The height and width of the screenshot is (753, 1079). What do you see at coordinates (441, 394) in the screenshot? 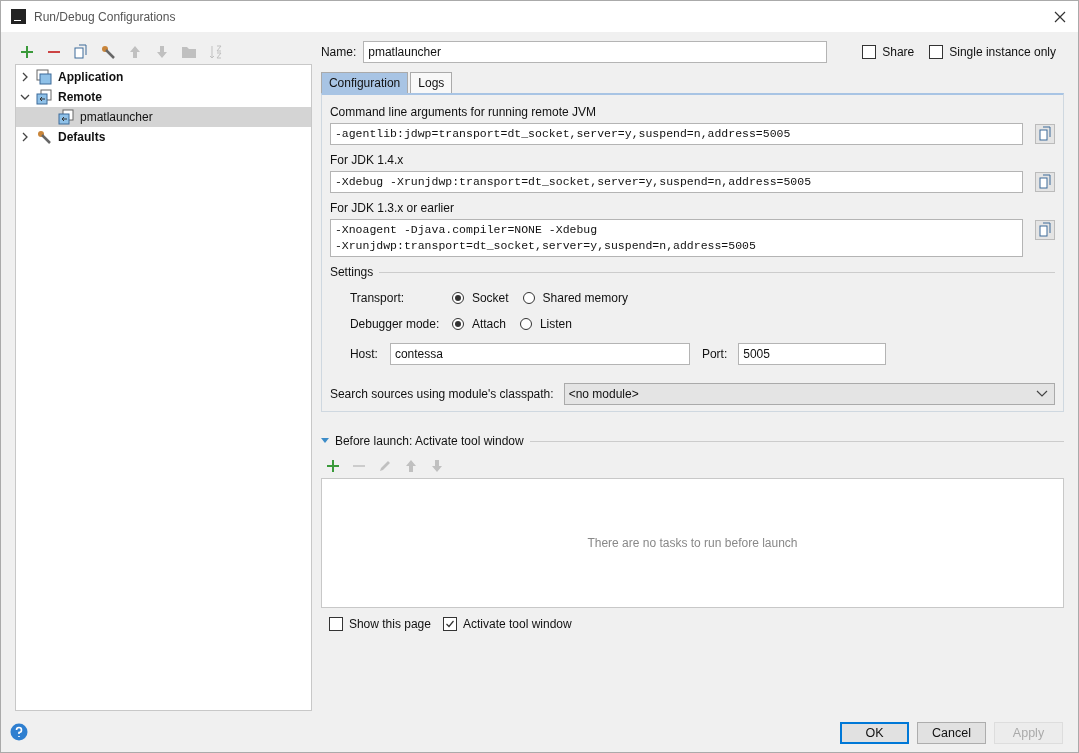
I see `module-label: Search sources using module's classpath:` at bounding box center [441, 394].